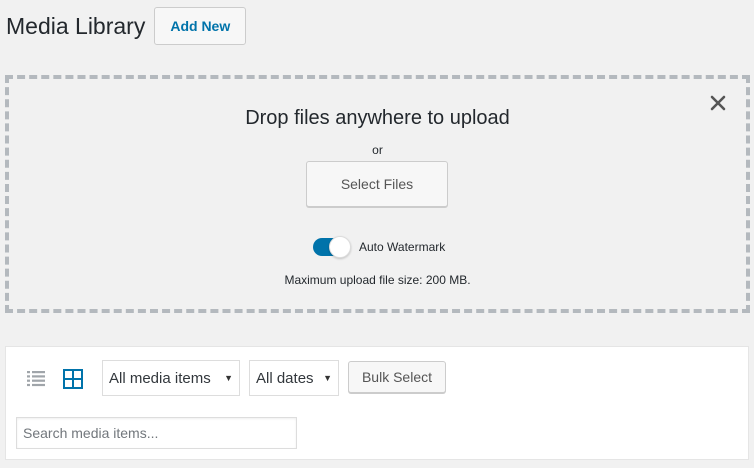  Describe the element at coordinates (377, 150) in the screenshot. I see `or-text: or` at that location.